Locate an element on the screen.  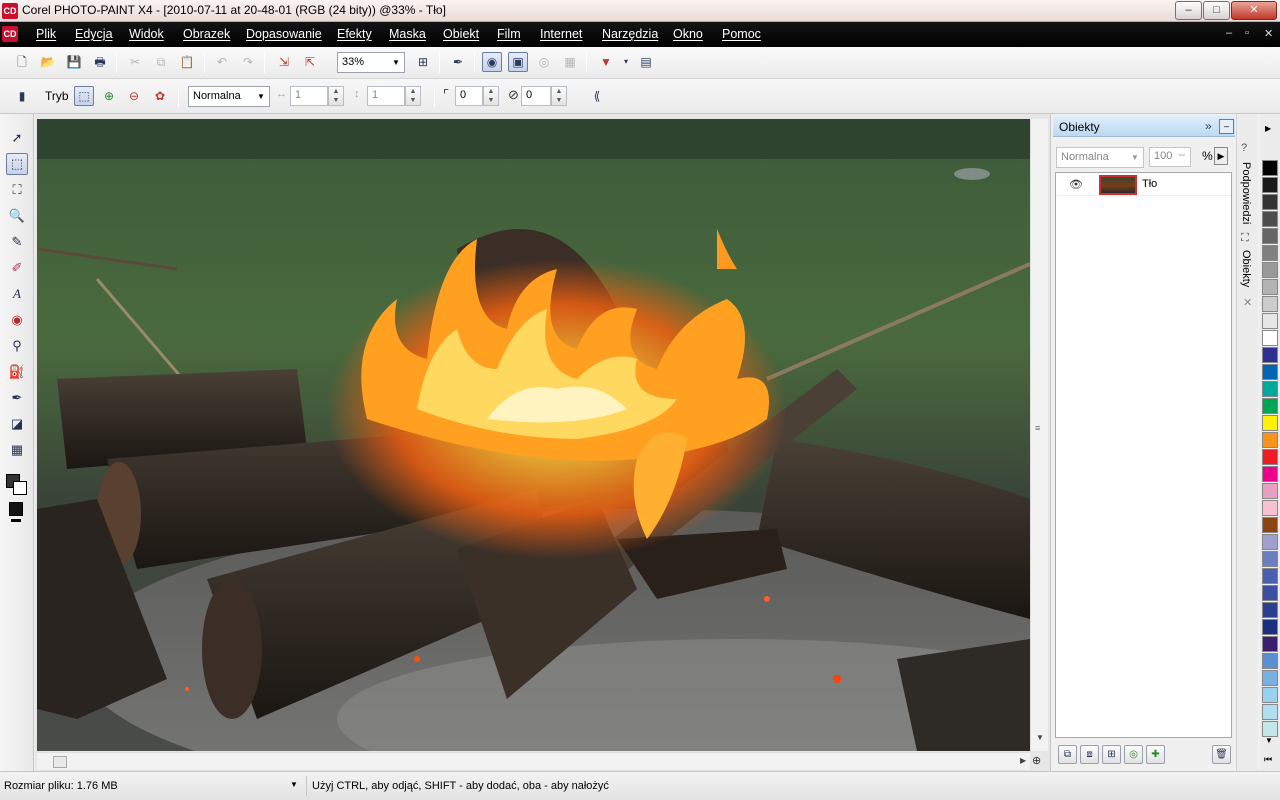
chevron-down-icon: ▾ is located at coordinates (626, 62).